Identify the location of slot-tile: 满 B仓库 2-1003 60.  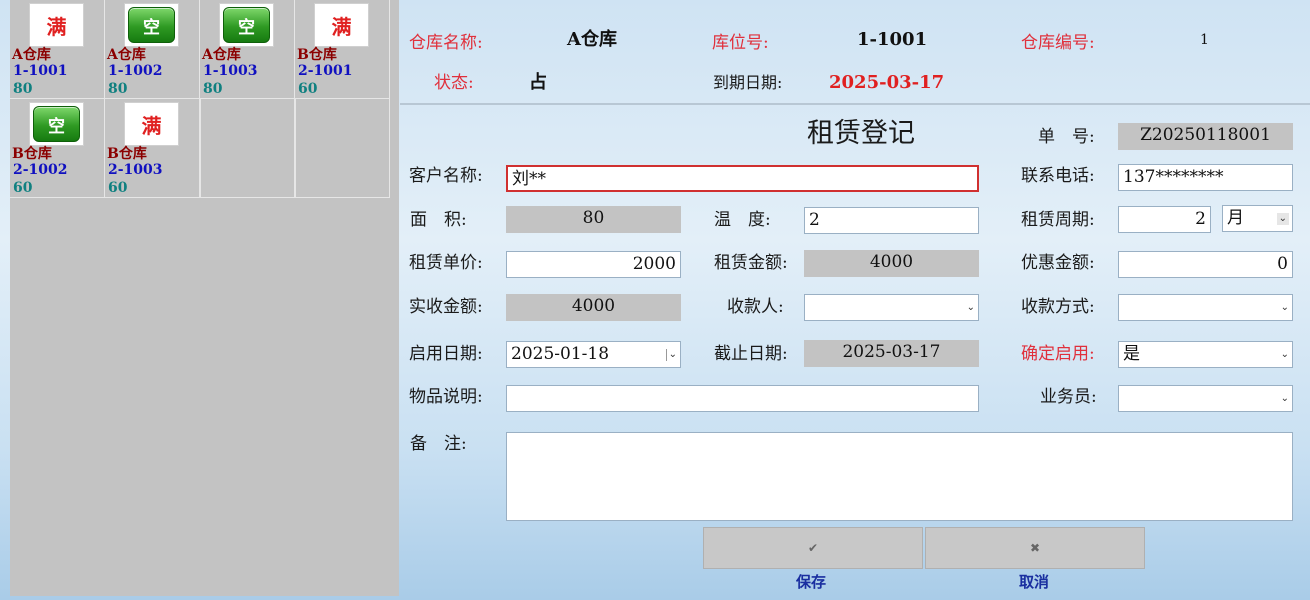
(152, 148).